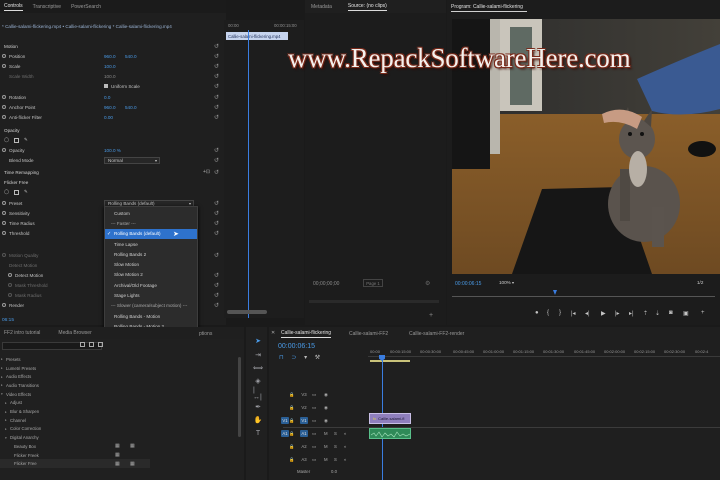 The width and height of the screenshot is (720, 480). What do you see at coordinates (258, 420) in the screenshot?
I see `hand-tool-icon: ✋` at bounding box center [258, 420].